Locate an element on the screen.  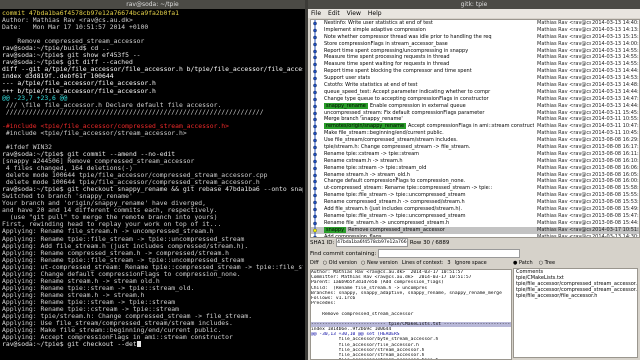
find-type-select: commit is located at coordinates (333, 254).